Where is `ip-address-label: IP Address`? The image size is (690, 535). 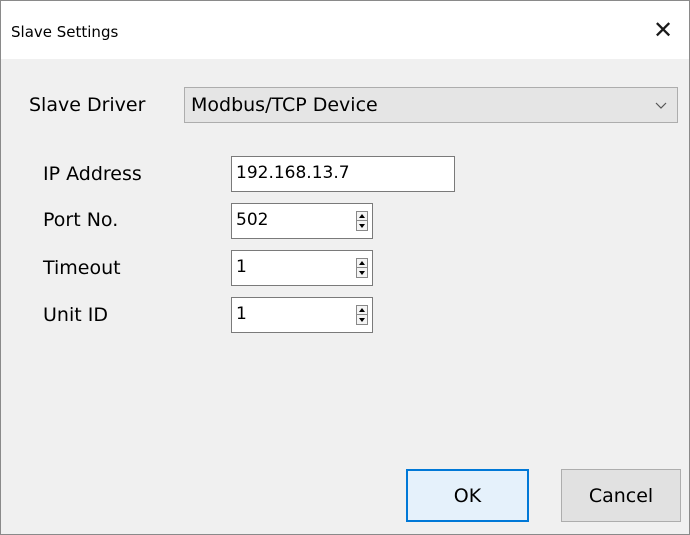 ip-address-label: IP Address is located at coordinates (92, 174).